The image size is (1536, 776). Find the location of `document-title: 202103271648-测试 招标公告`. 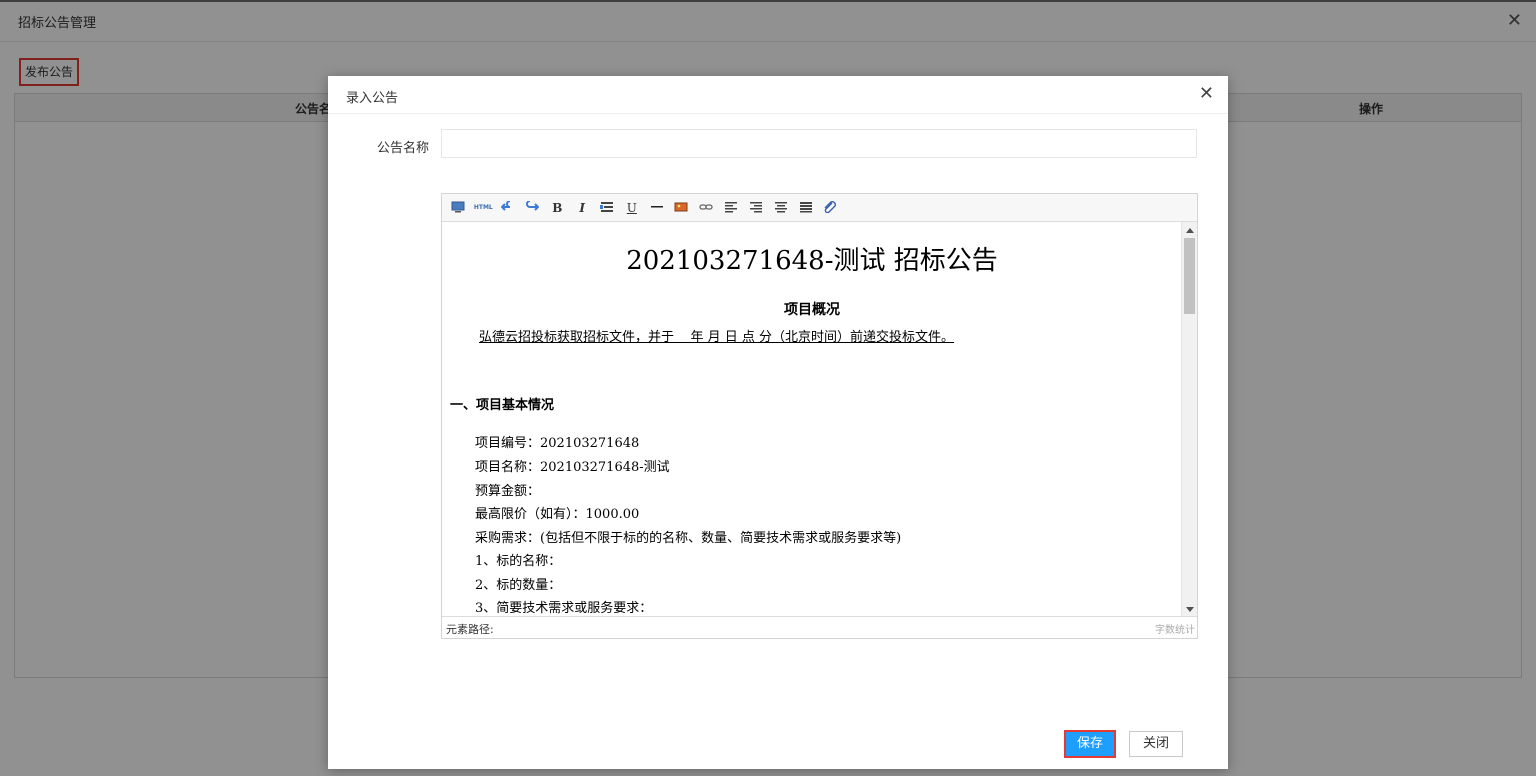

document-title: 202103271648-测试 招标公告 is located at coordinates (812, 261).